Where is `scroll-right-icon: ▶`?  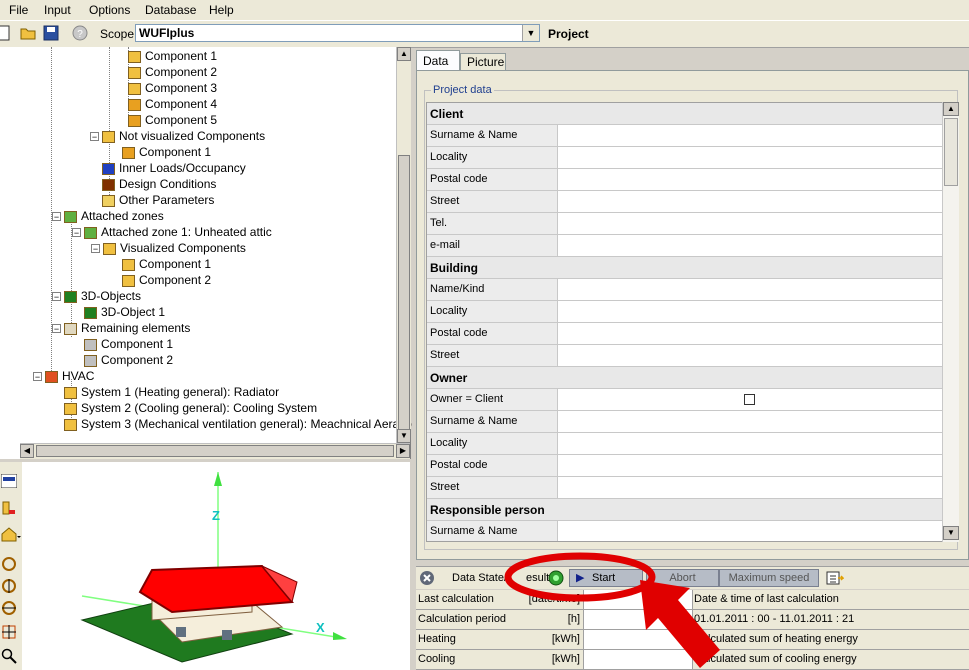
scroll-right-icon: ▶ is located at coordinates (403, 451).